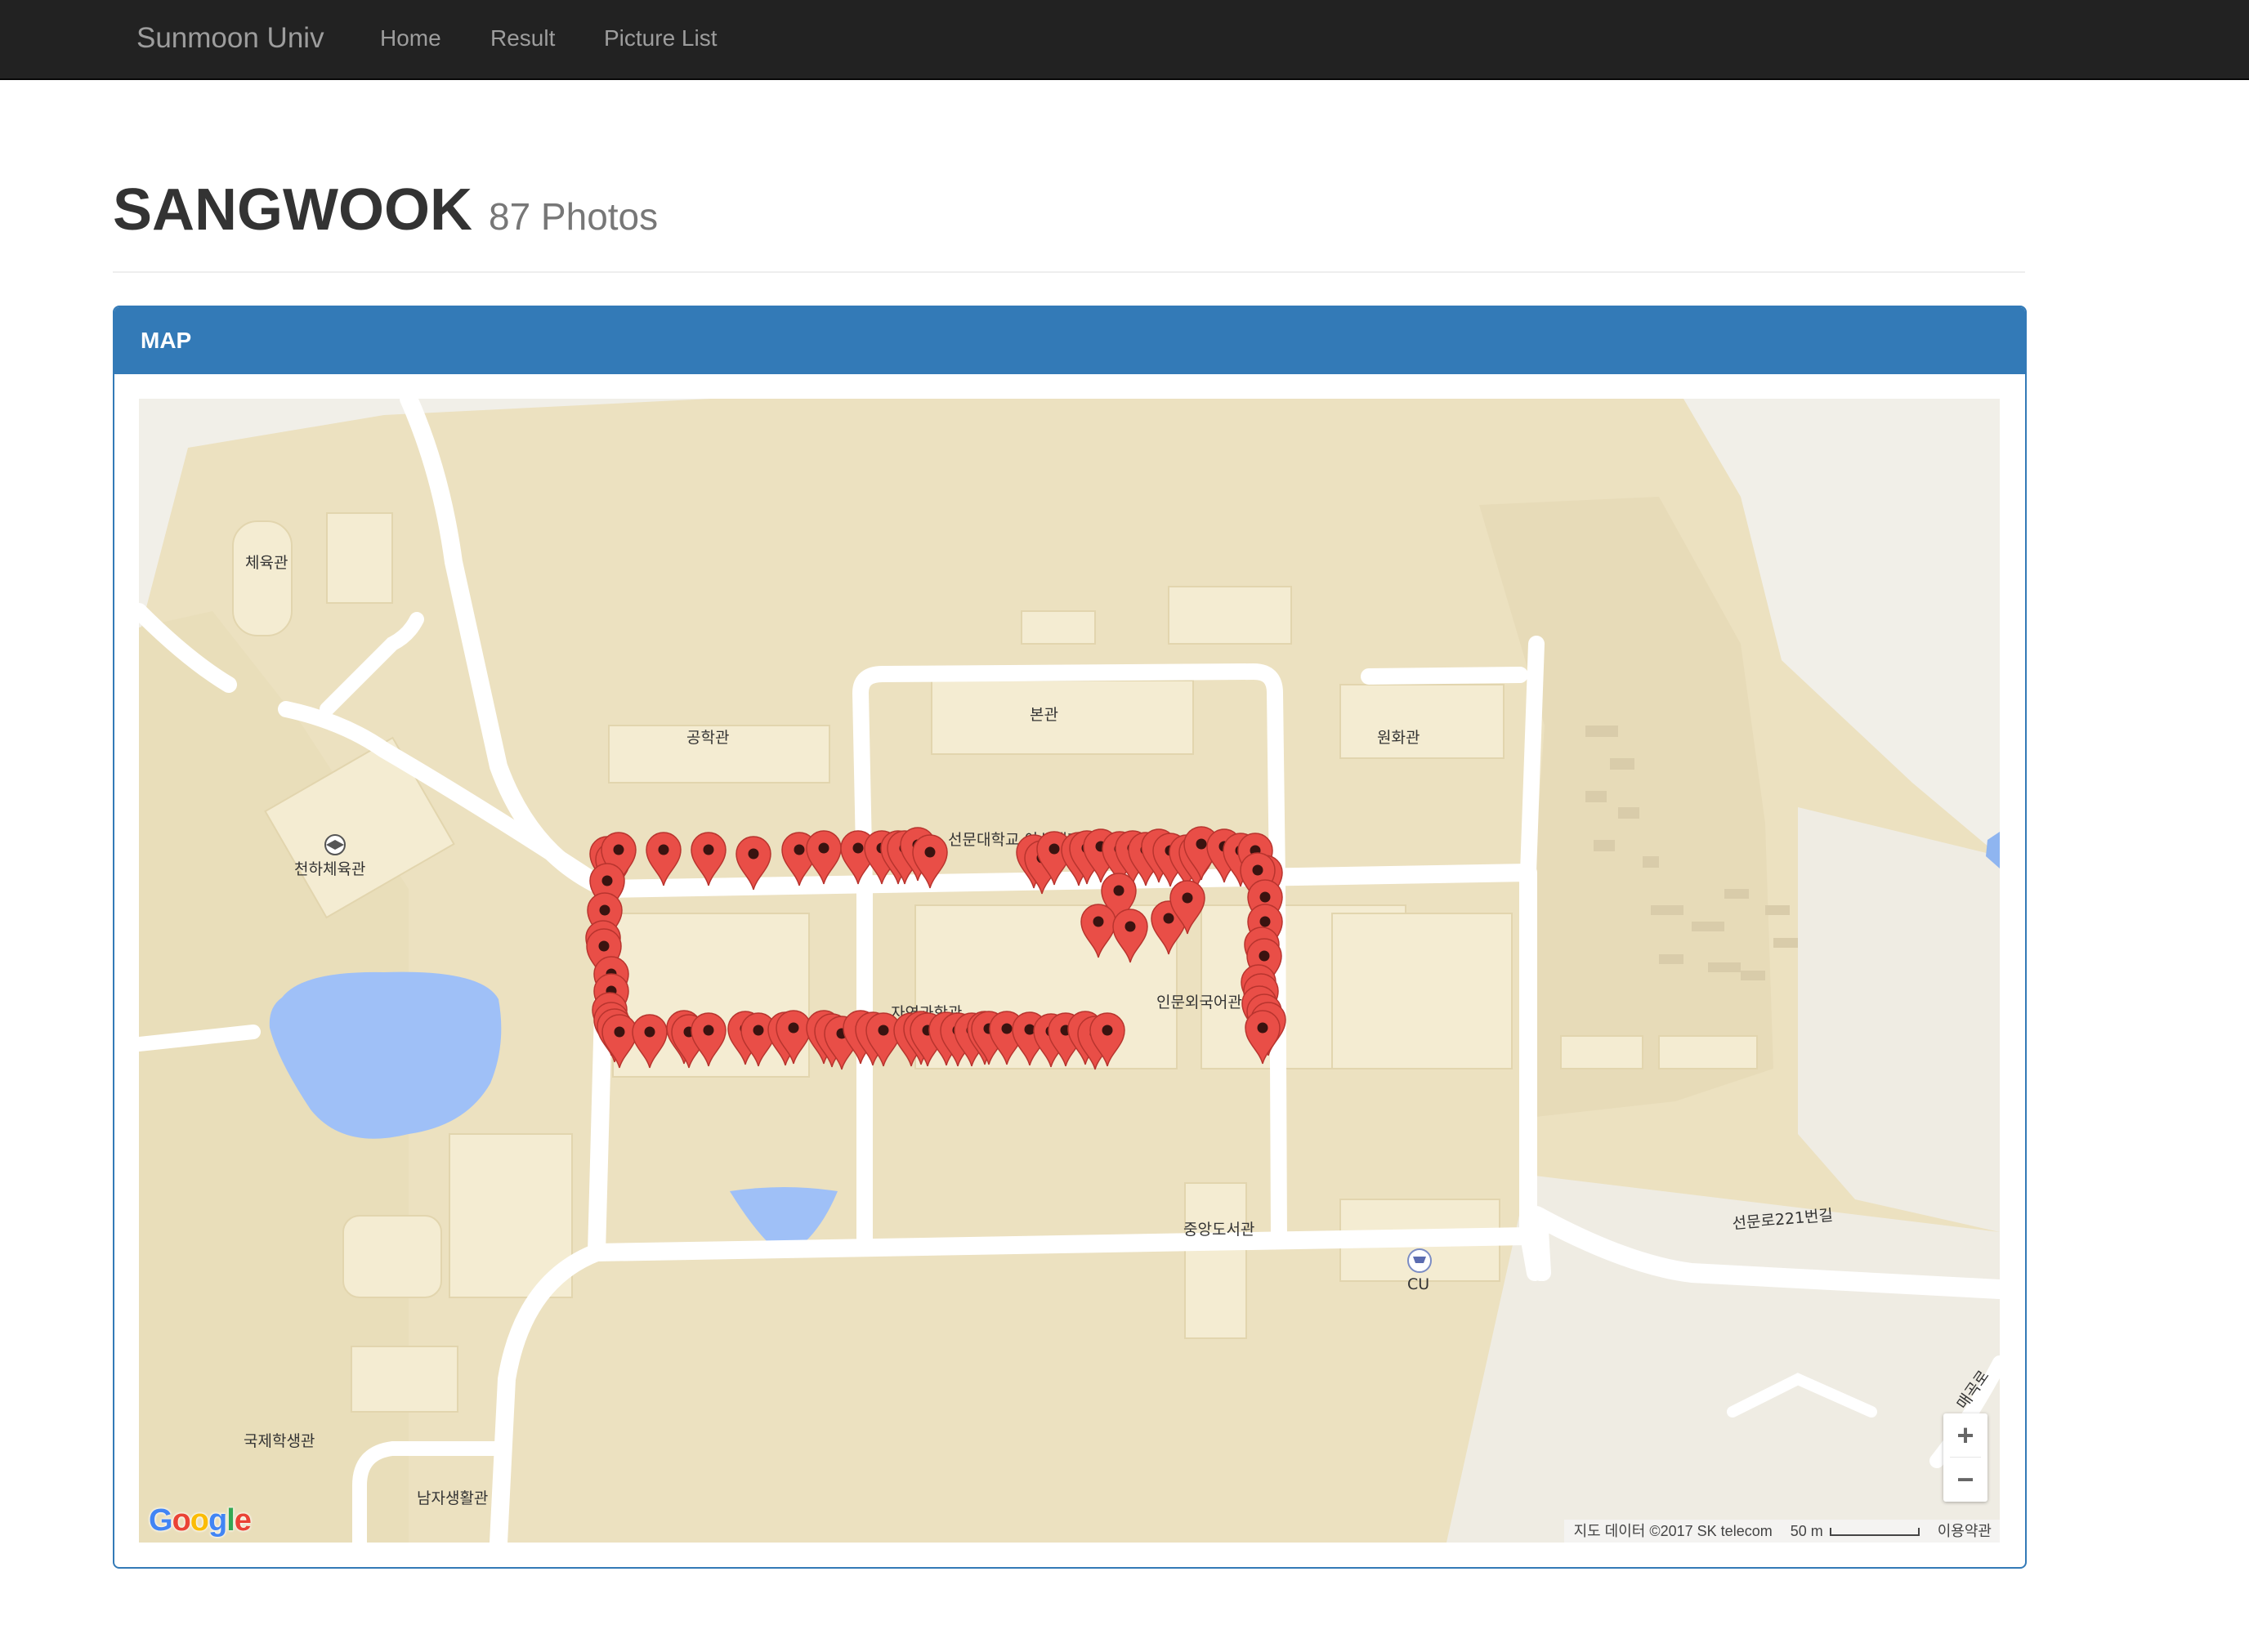 The image size is (2249, 1652). I want to click on label-wonhwa-hall: 원화관, so click(1398, 738).